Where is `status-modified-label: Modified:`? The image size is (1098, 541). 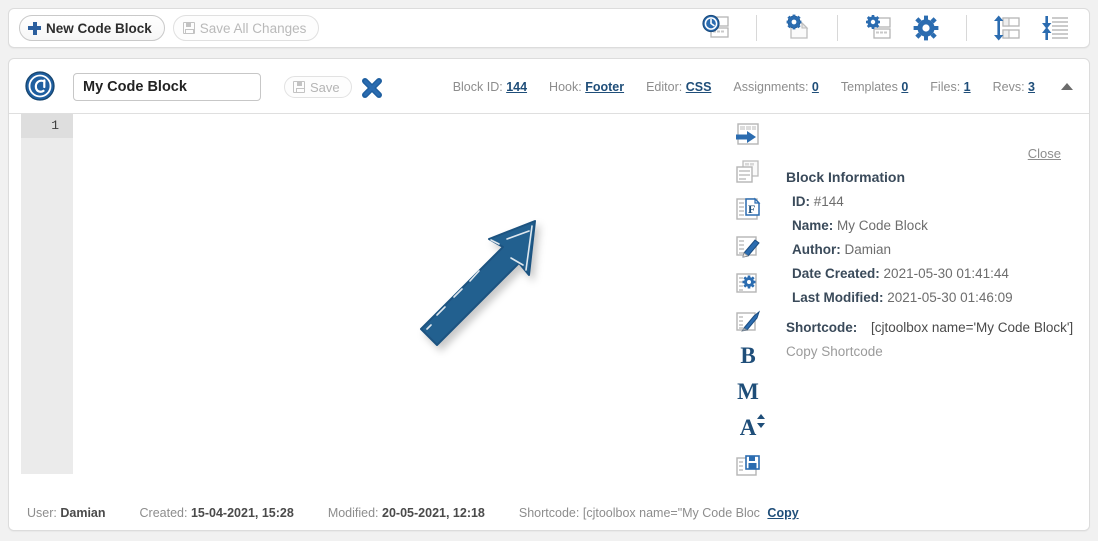
status-modified-label: Modified: is located at coordinates (353, 513).